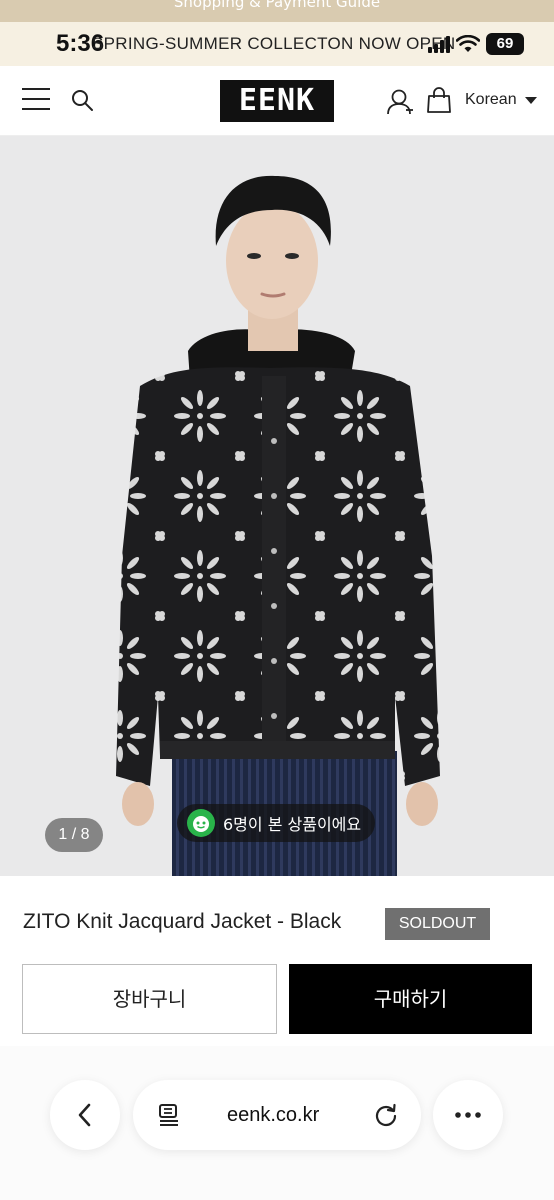 Image resolution: width=554 pixels, height=1200 pixels. I want to click on reload-icon, so click(386, 1115).